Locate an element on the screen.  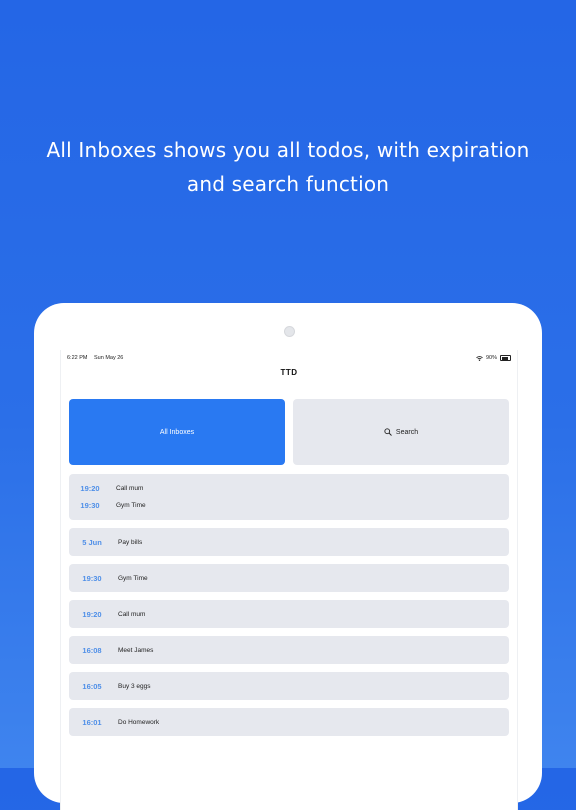
todo-row: 16:05 Buy 3 eggs is located at coordinates (289, 686).